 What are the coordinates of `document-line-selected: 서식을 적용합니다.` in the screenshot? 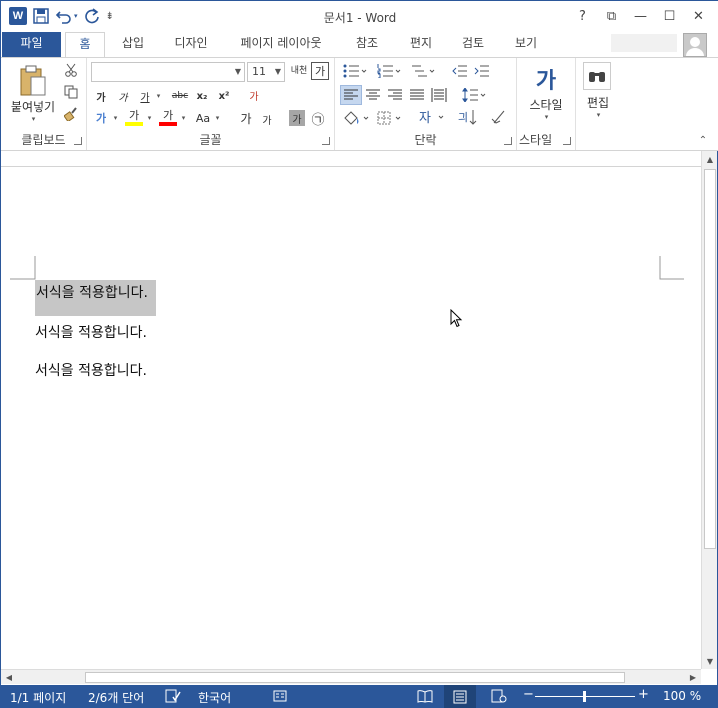 It's located at (95, 298).